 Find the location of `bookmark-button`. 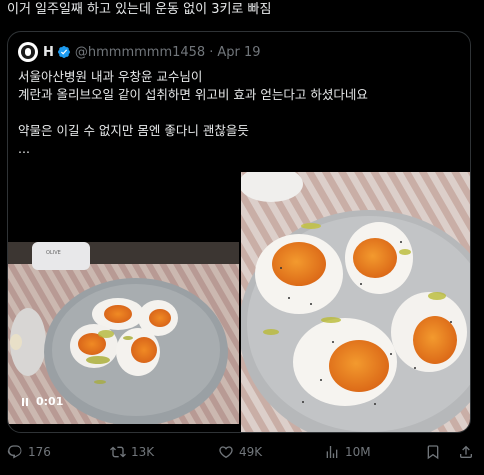

bookmark-button is located at coordinates (433, 452).